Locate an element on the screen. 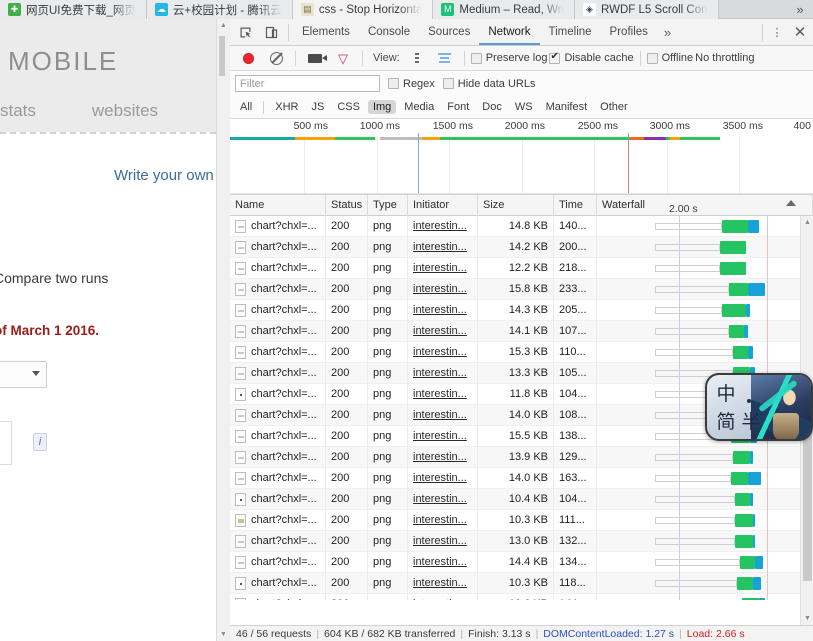  column-header-status: Status is located at coordinates (347, 205).